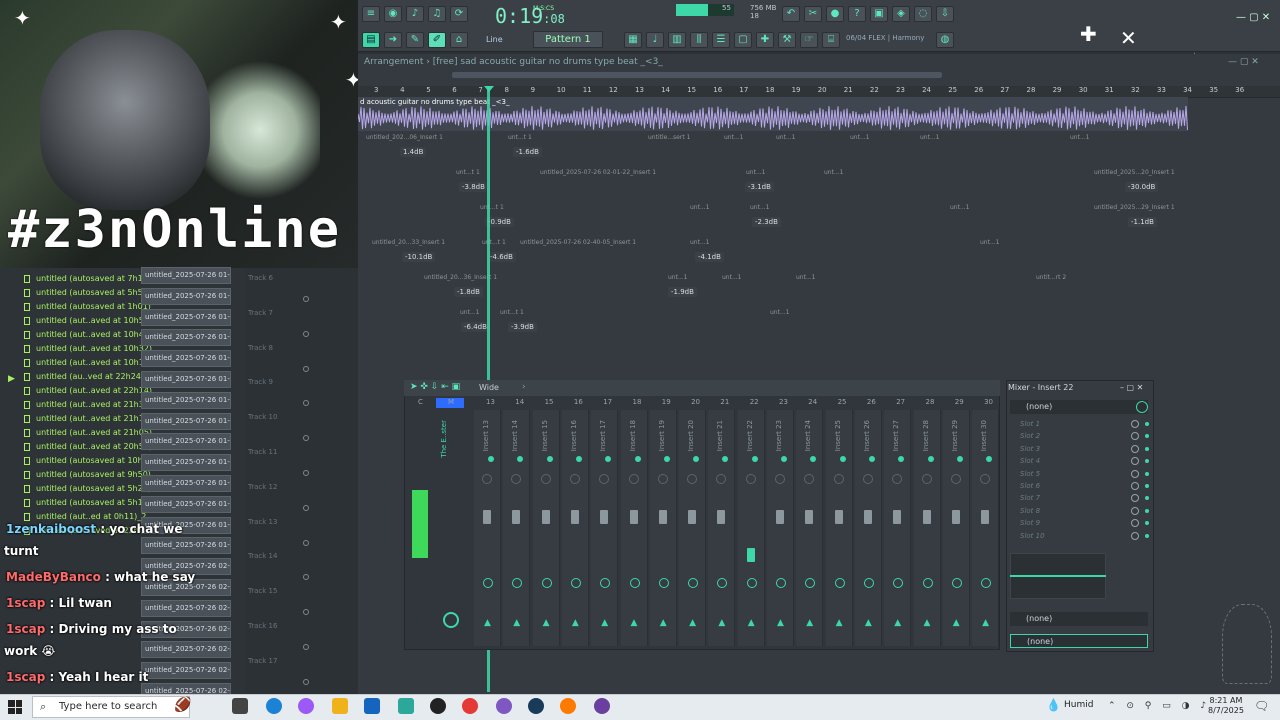 The height and width of the screenshot is (720, 1280). What do you see at coordinates (901, 14) in the screenshot?
I see `plugin-button: ◈` at bounding box center [901, 14].